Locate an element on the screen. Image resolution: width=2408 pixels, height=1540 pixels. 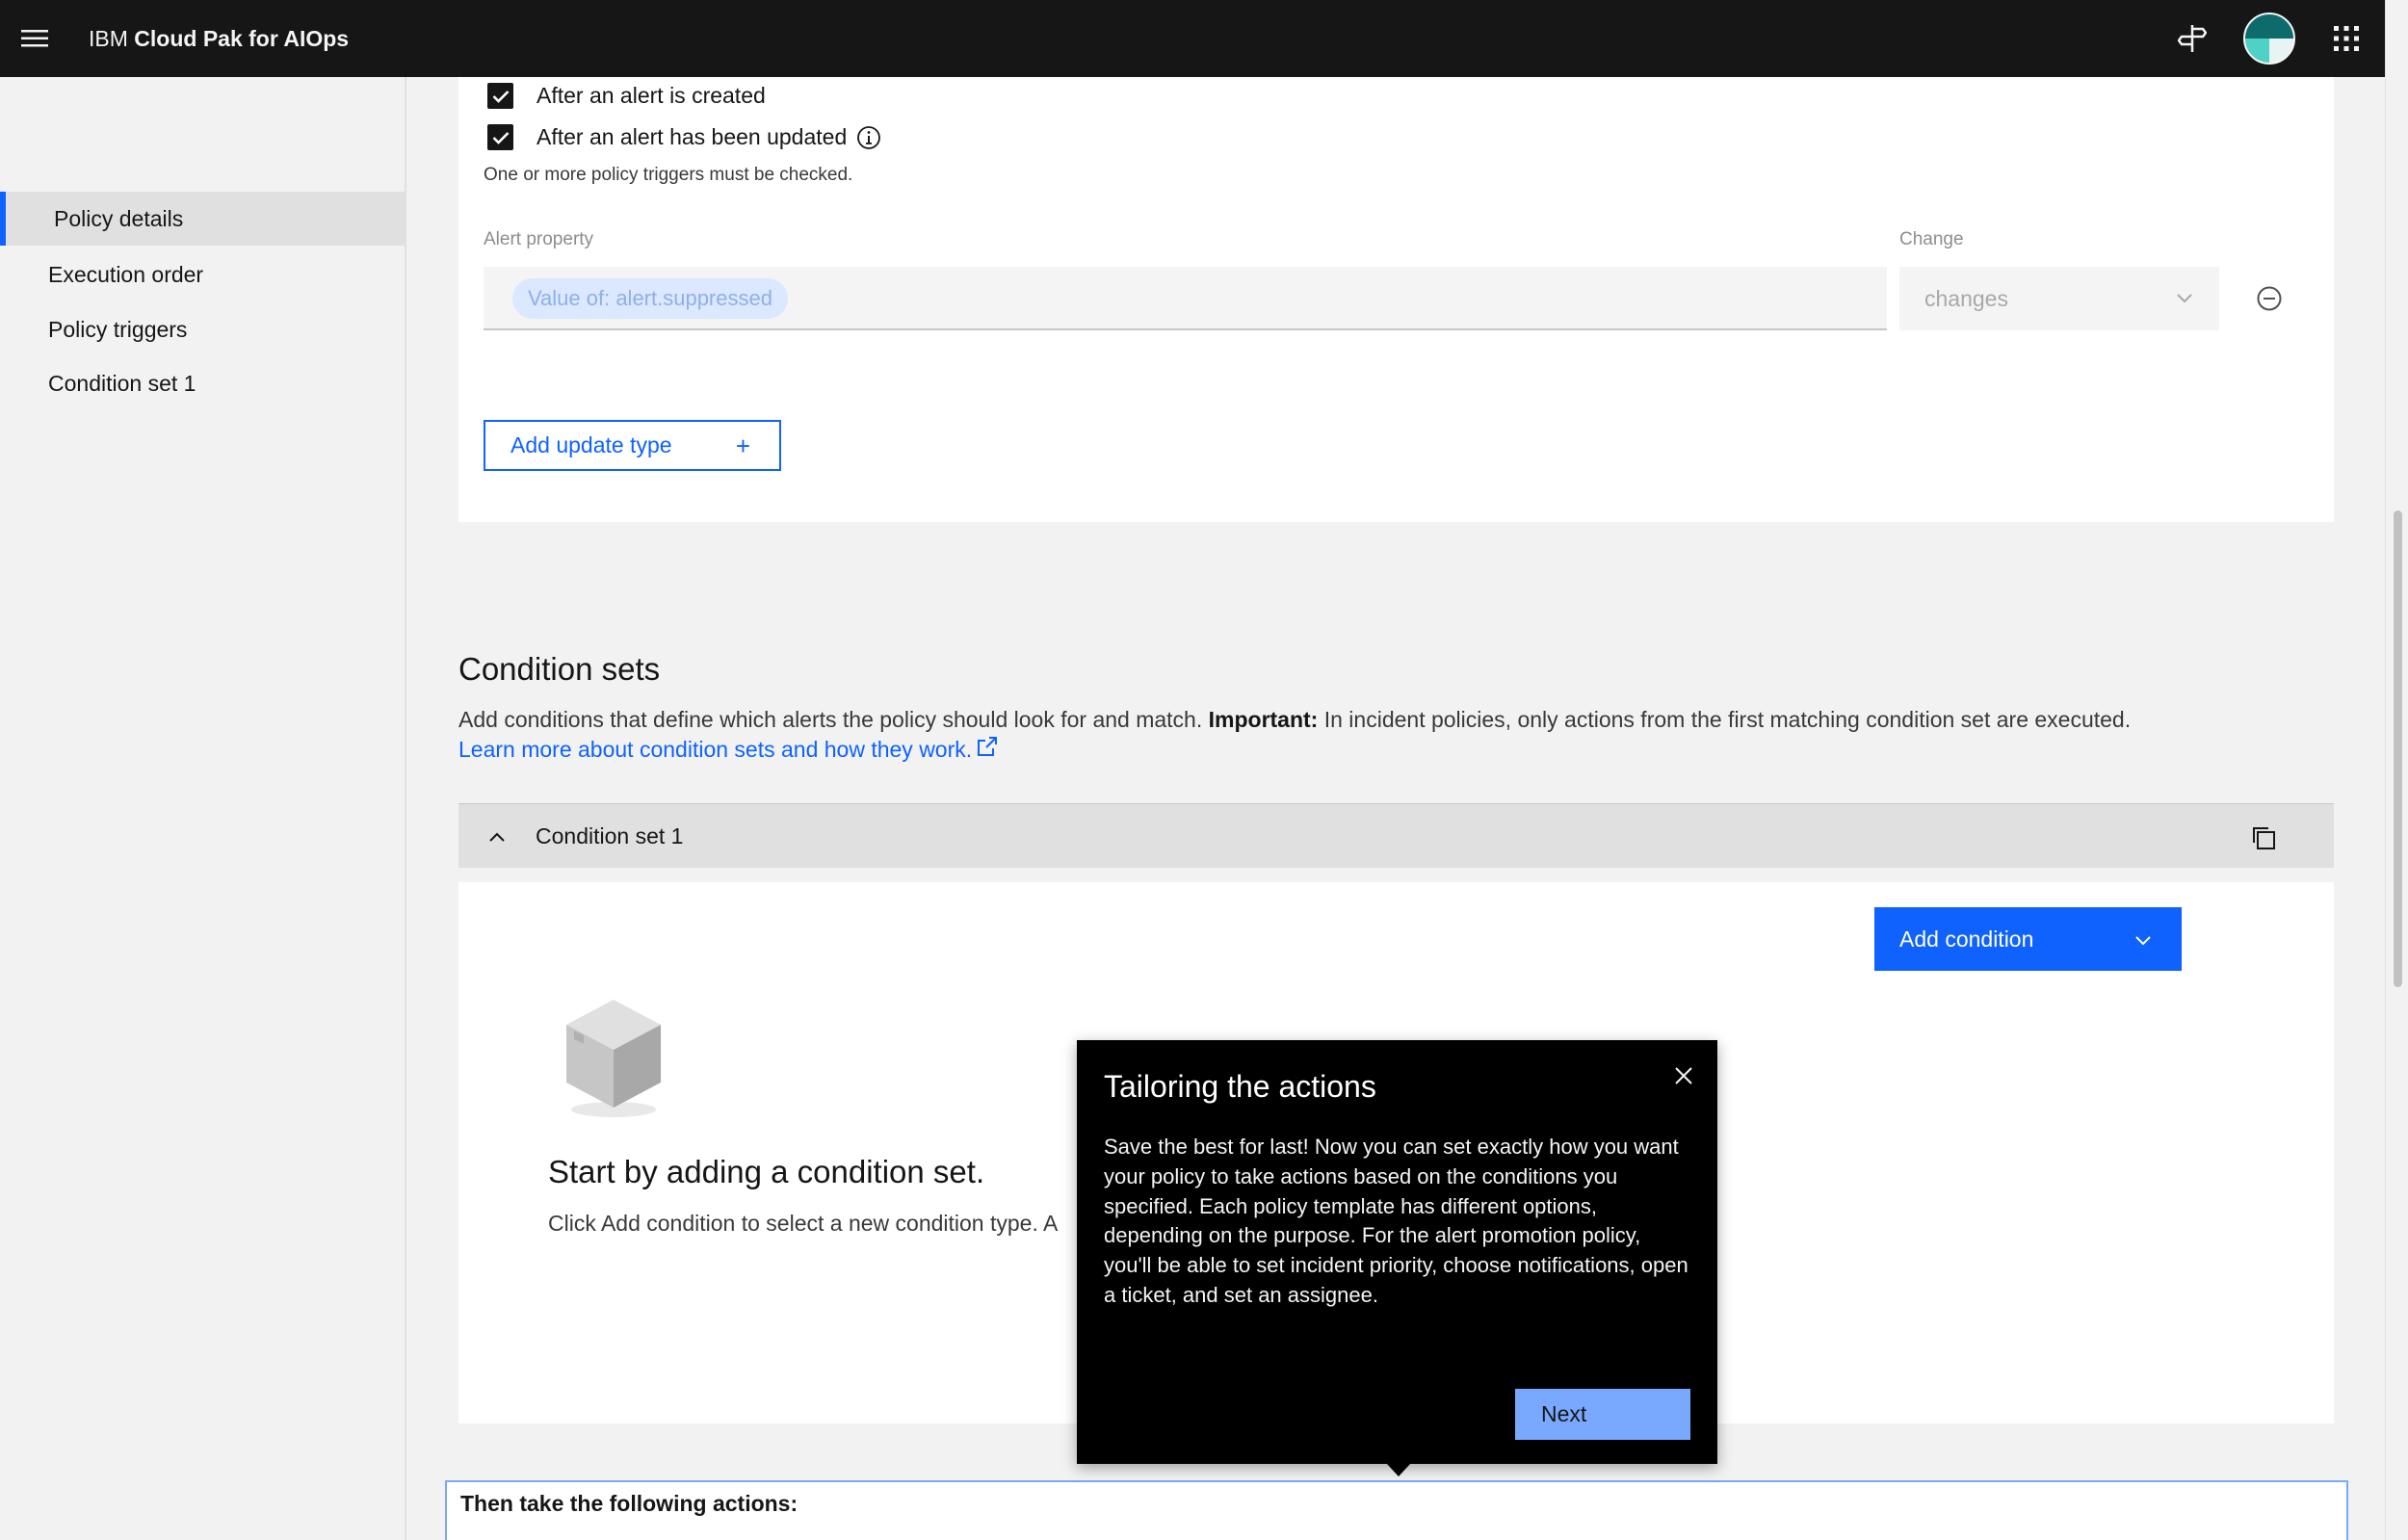
app-switcher-button is located at coordinates (2346, 38).